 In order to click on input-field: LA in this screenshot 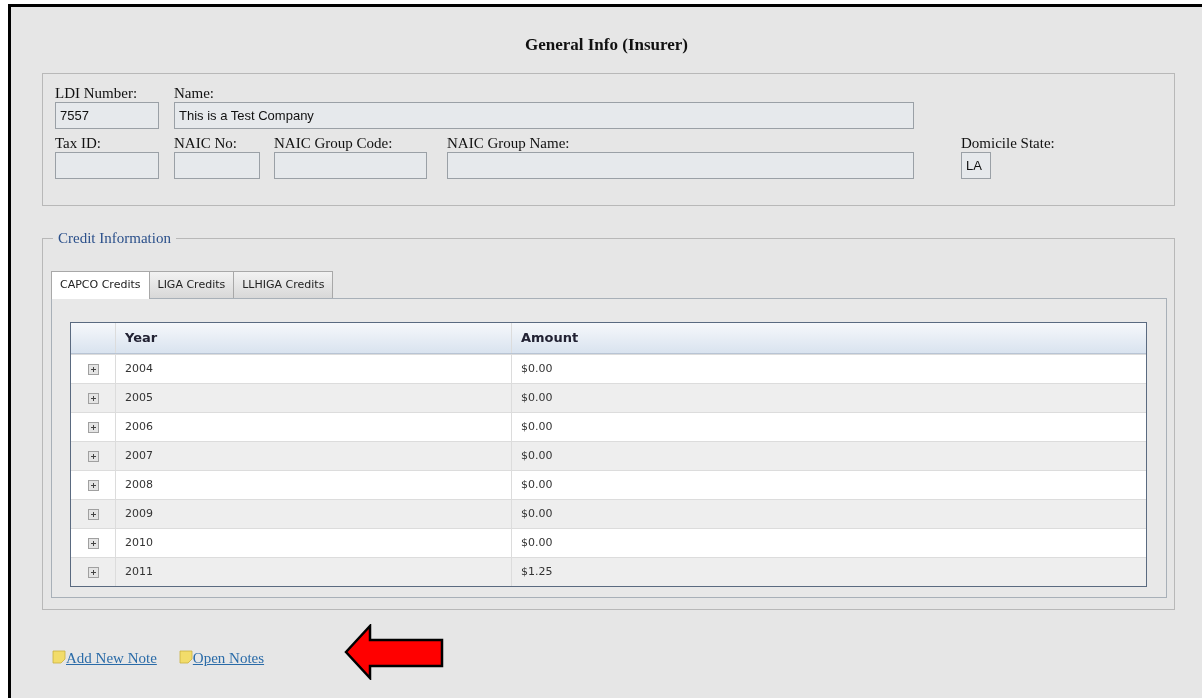, I will do `click(976, 165)`.